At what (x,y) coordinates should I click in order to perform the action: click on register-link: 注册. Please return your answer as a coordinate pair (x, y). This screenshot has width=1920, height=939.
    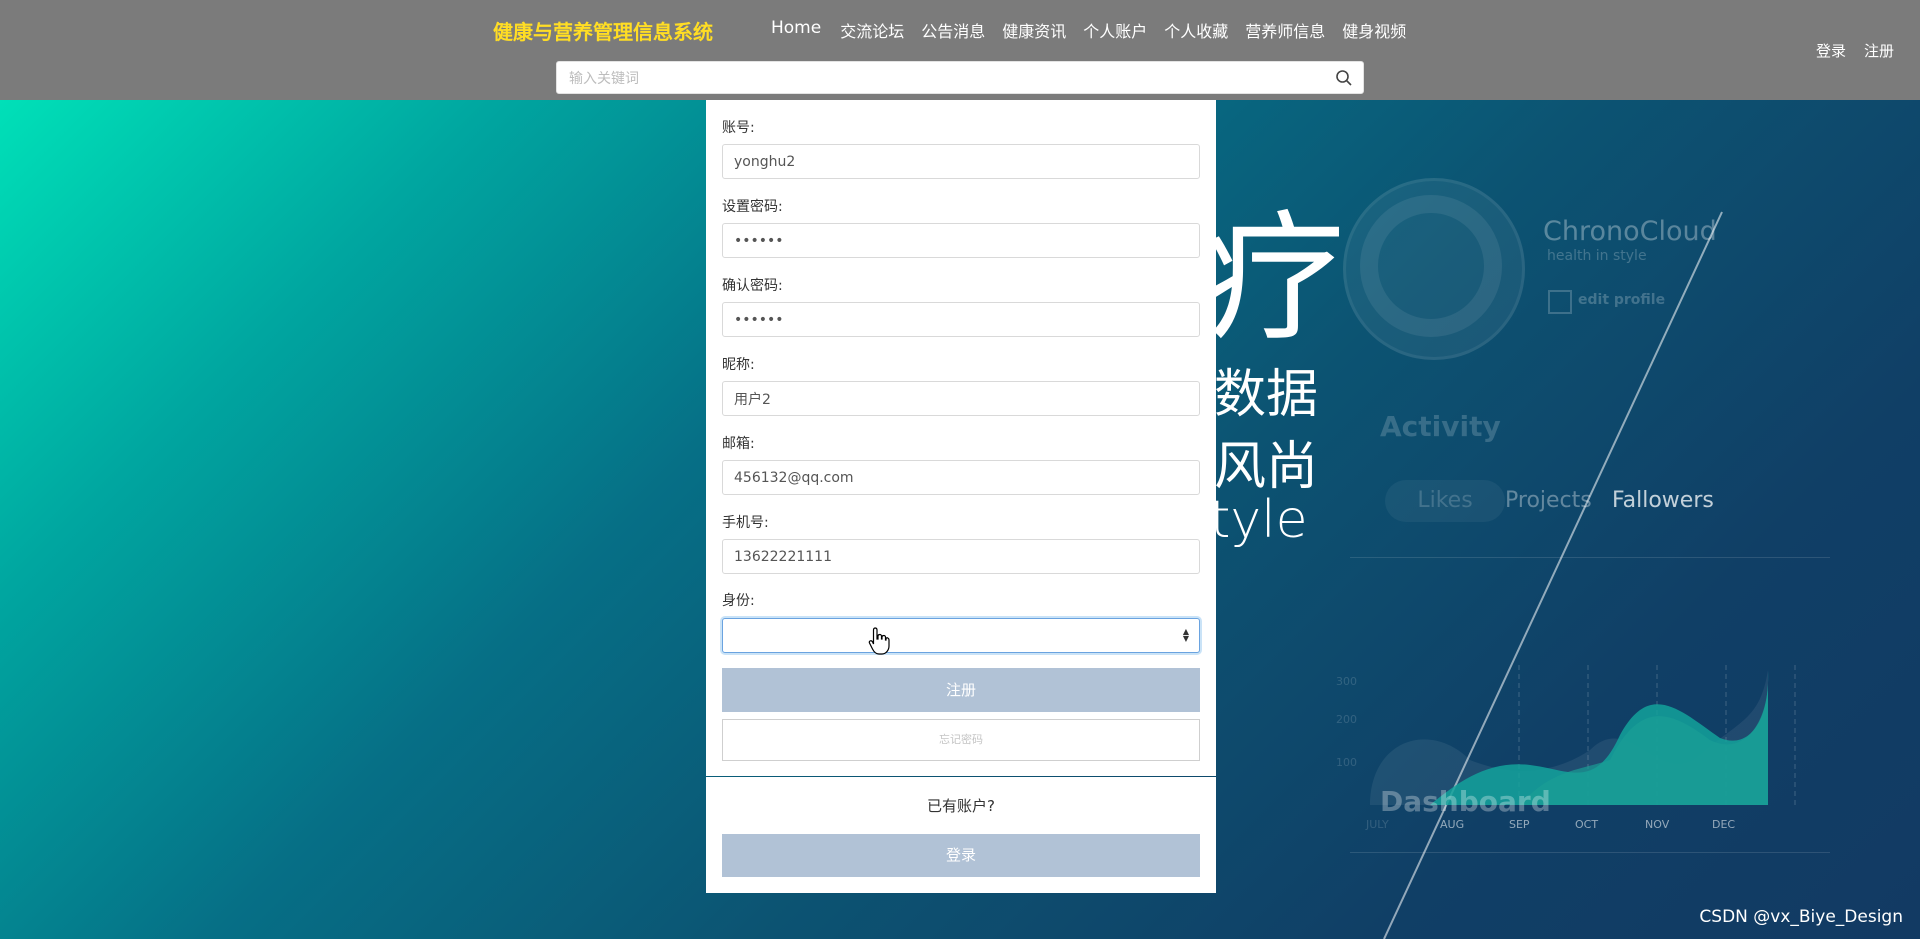
    Looking at the image, I should click on (1879, 50).